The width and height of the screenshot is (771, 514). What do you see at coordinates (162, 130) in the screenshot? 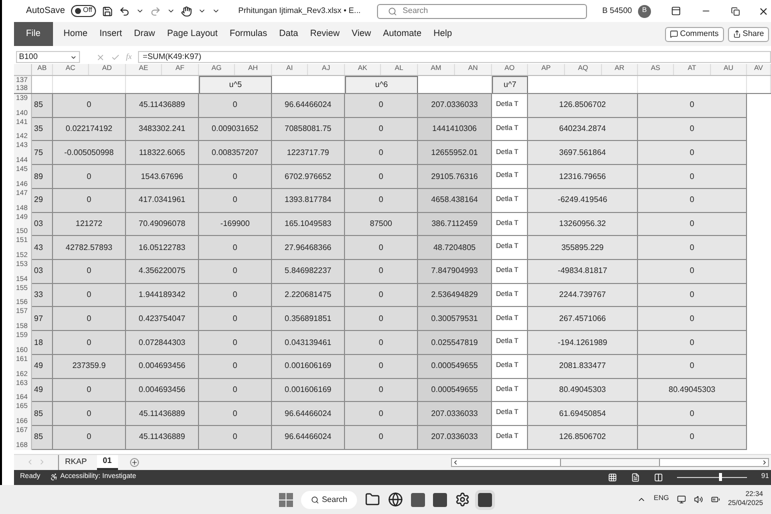
I see `table-cell: 3483302.241` at bounding box center [162, 130].